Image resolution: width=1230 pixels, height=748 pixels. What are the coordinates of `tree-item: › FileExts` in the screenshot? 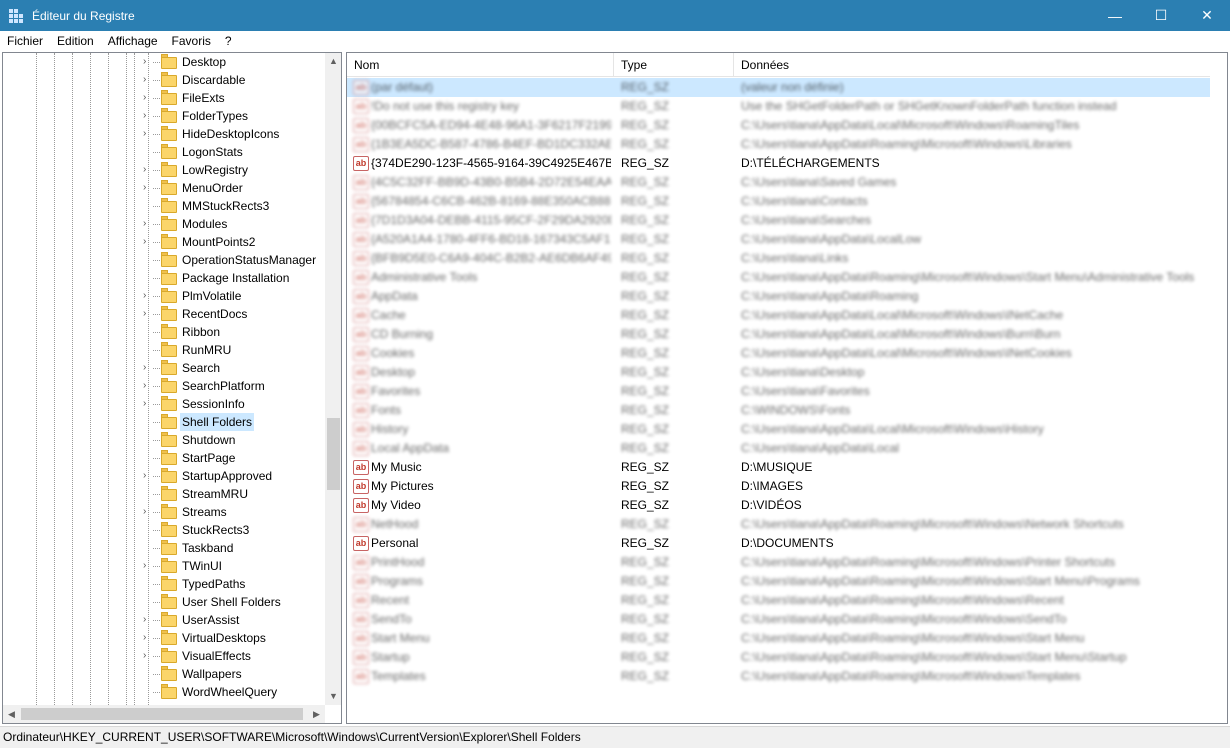 It's located at (164, 98).